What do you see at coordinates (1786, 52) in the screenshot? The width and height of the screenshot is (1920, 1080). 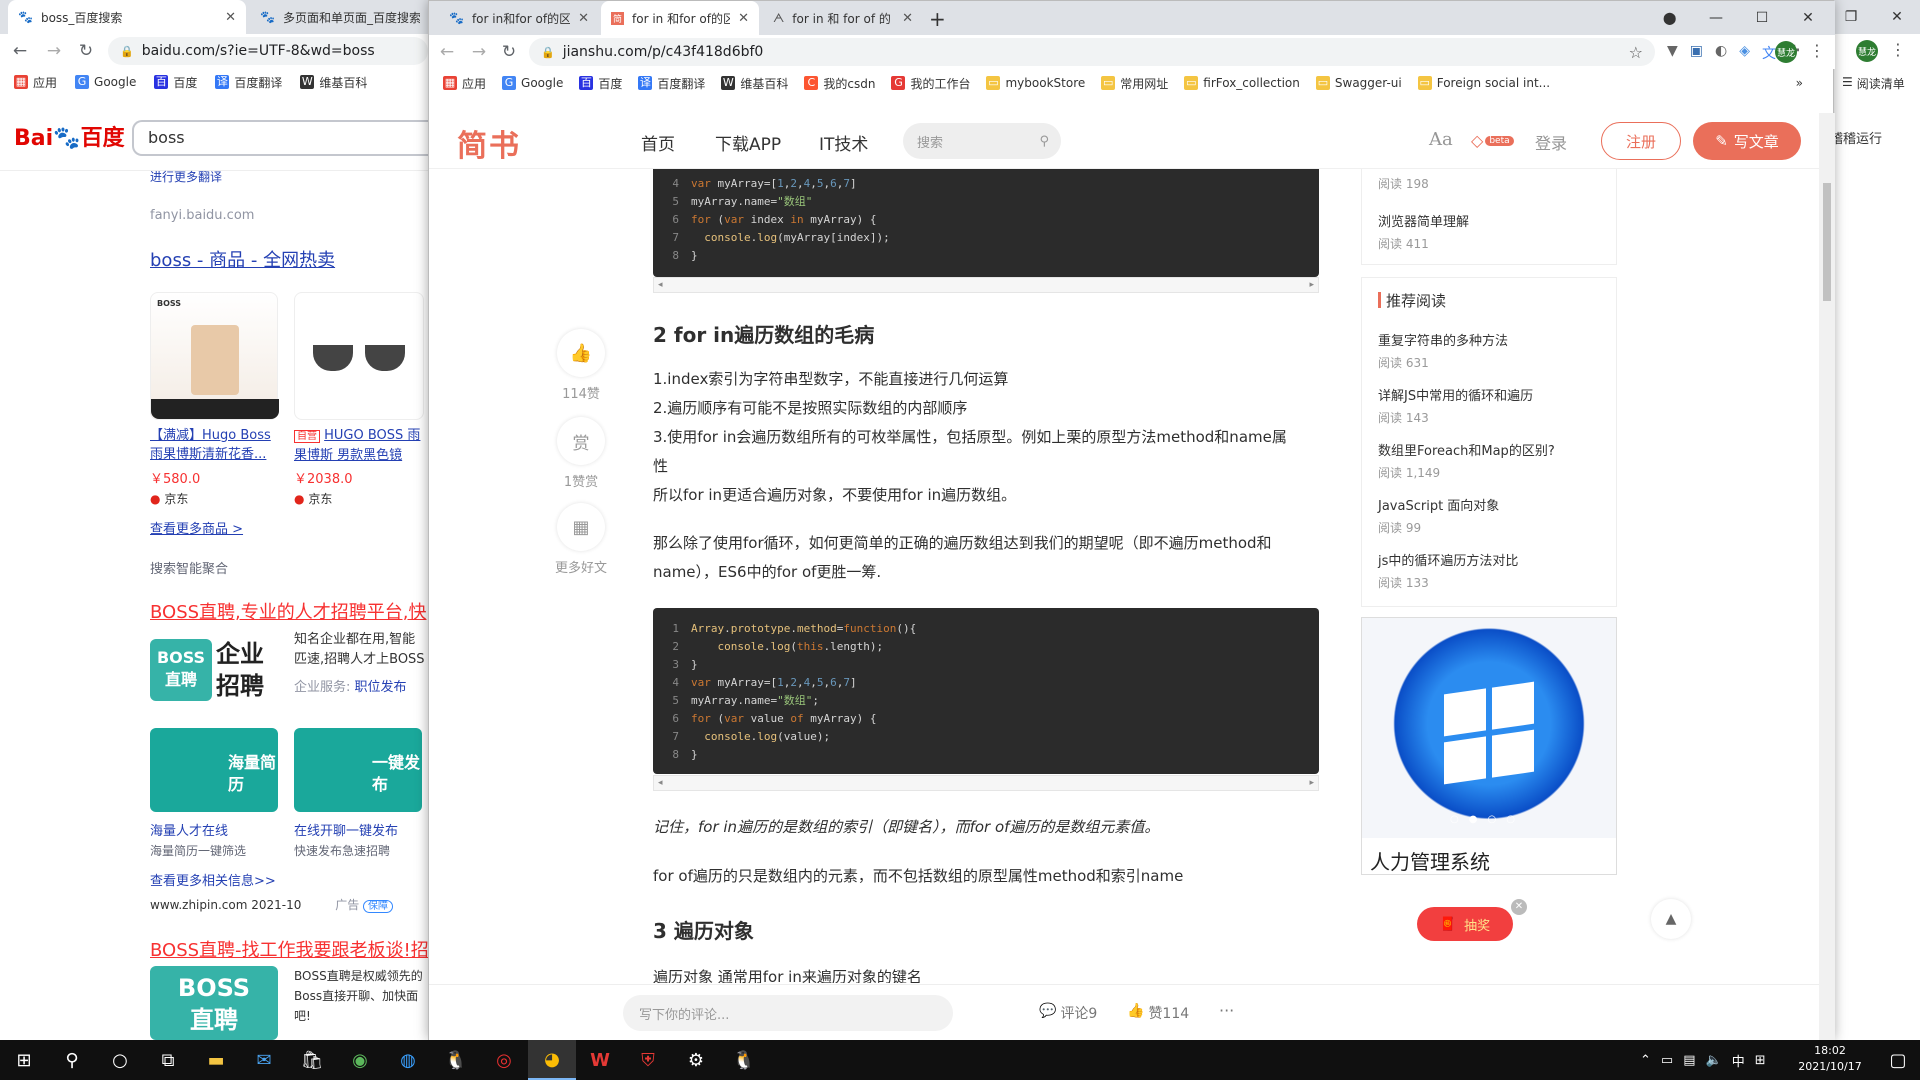 I see `profile-avatar: 慧龙` at bounding box center [1786, 52].